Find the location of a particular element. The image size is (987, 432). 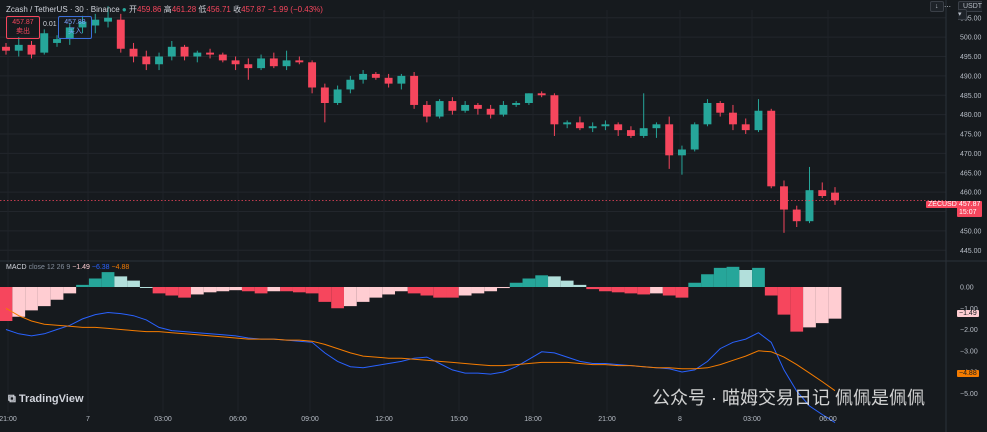

price-axis-label: 475.00 is located at coordinates (971, 135).